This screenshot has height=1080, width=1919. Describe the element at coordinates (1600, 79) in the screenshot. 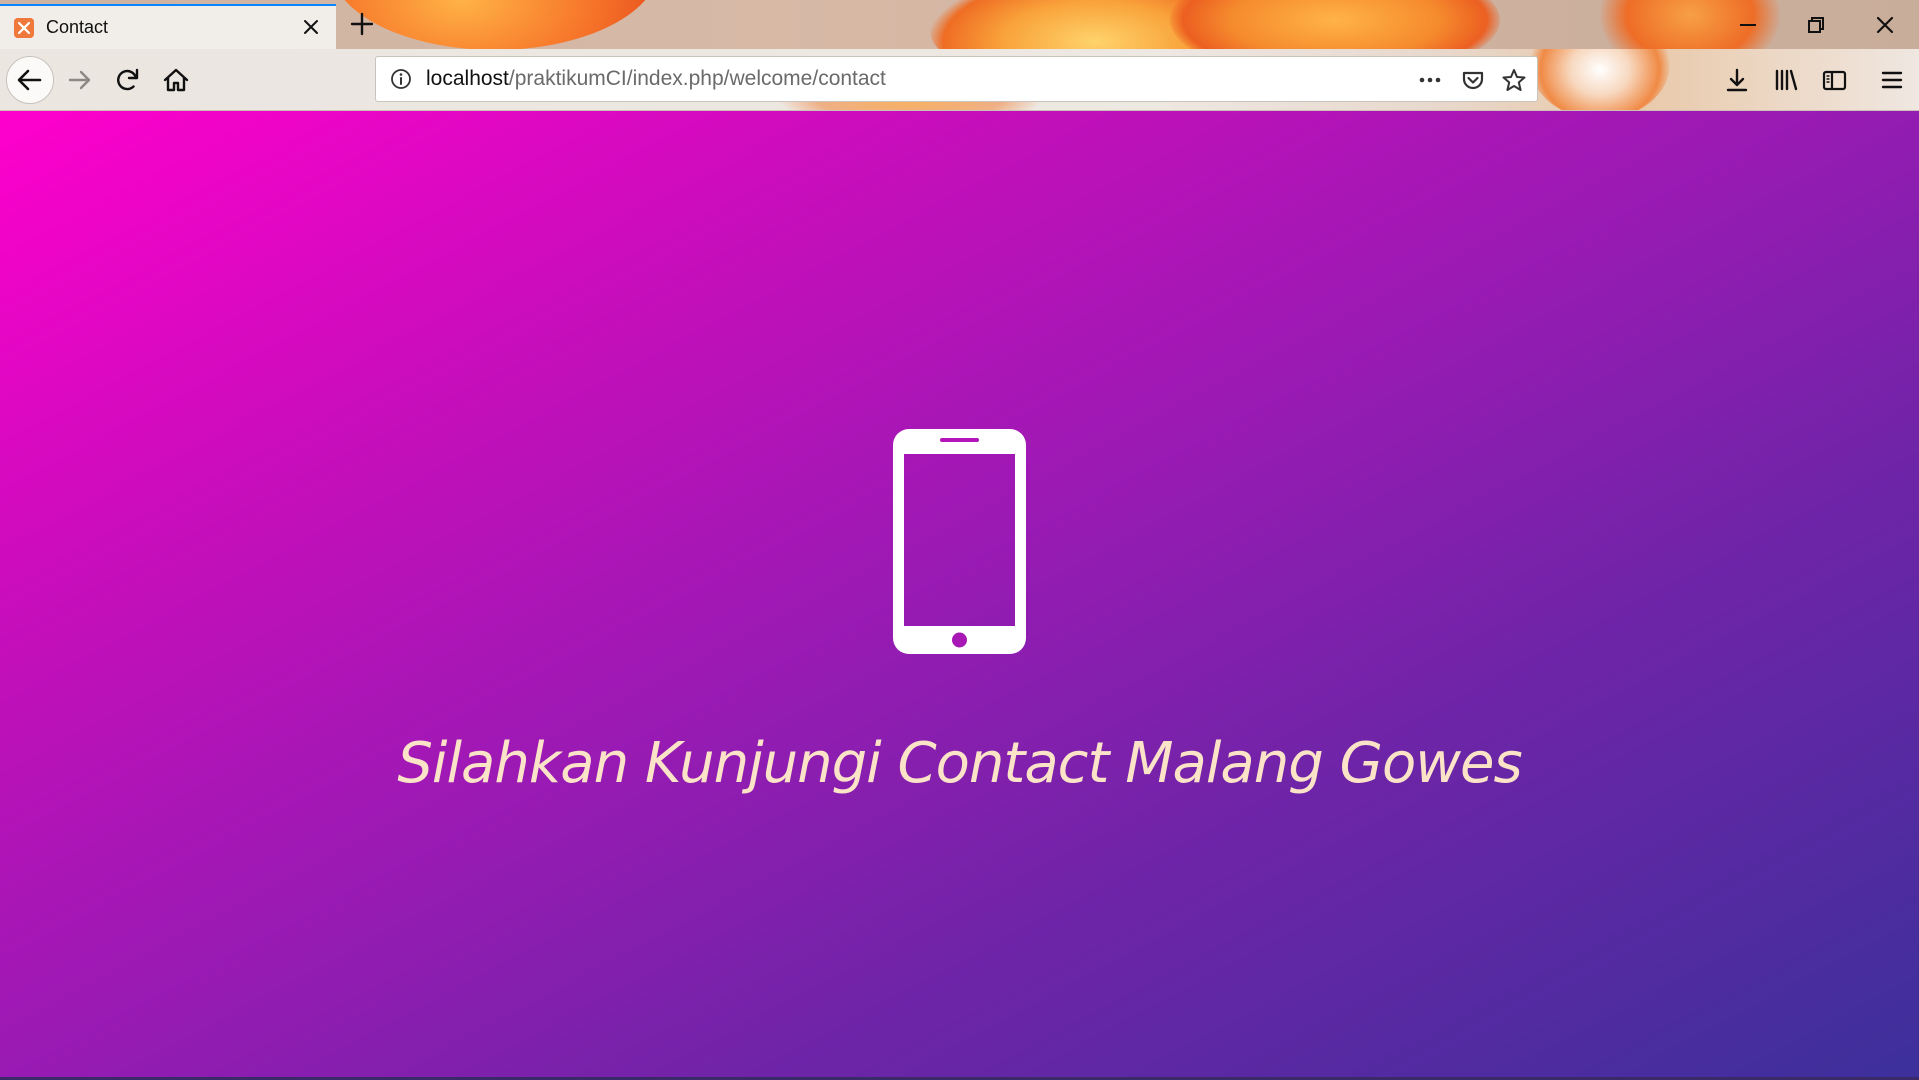

I see `fox-mascot-decoration` at that location.